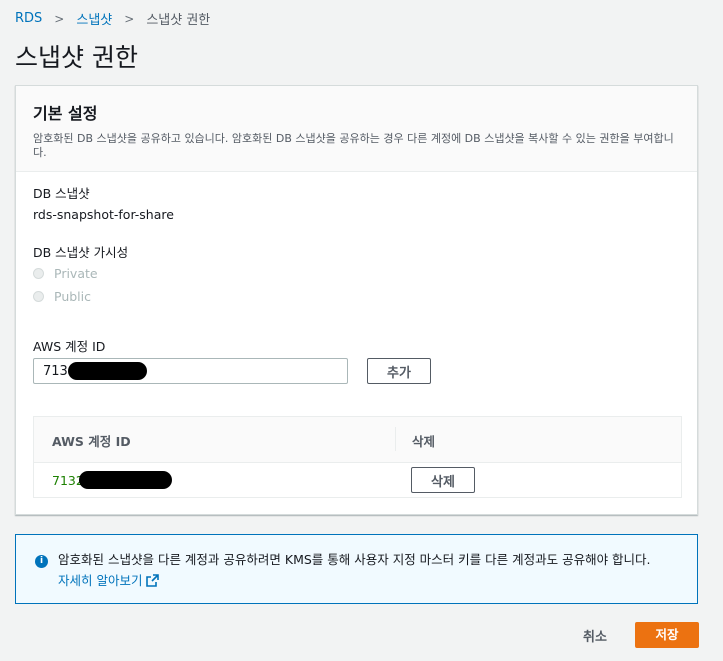 The image size is (723, 661). What do you see at coordinates (38, 273) in the screenshot?
I see `radio-button-private` at bounding box center [38, 273].